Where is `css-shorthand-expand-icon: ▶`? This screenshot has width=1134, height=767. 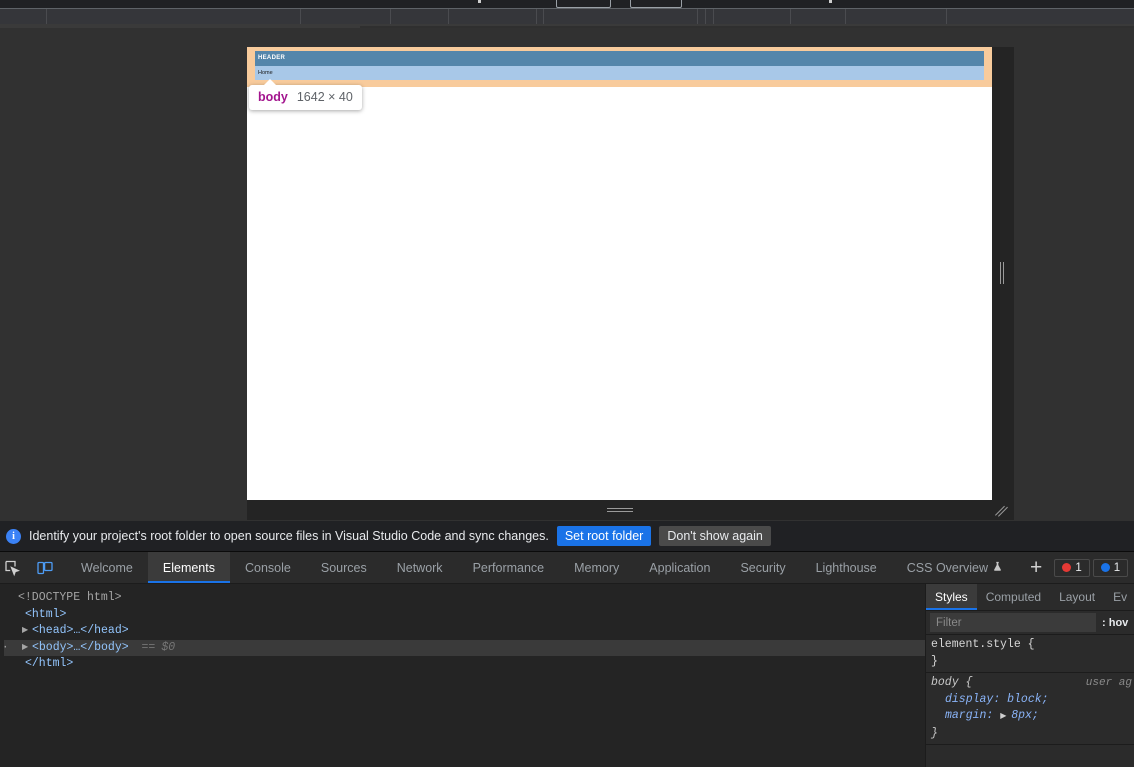 css-shorthand-expand-icon: ▶ is located at coordinates (1005, 716).